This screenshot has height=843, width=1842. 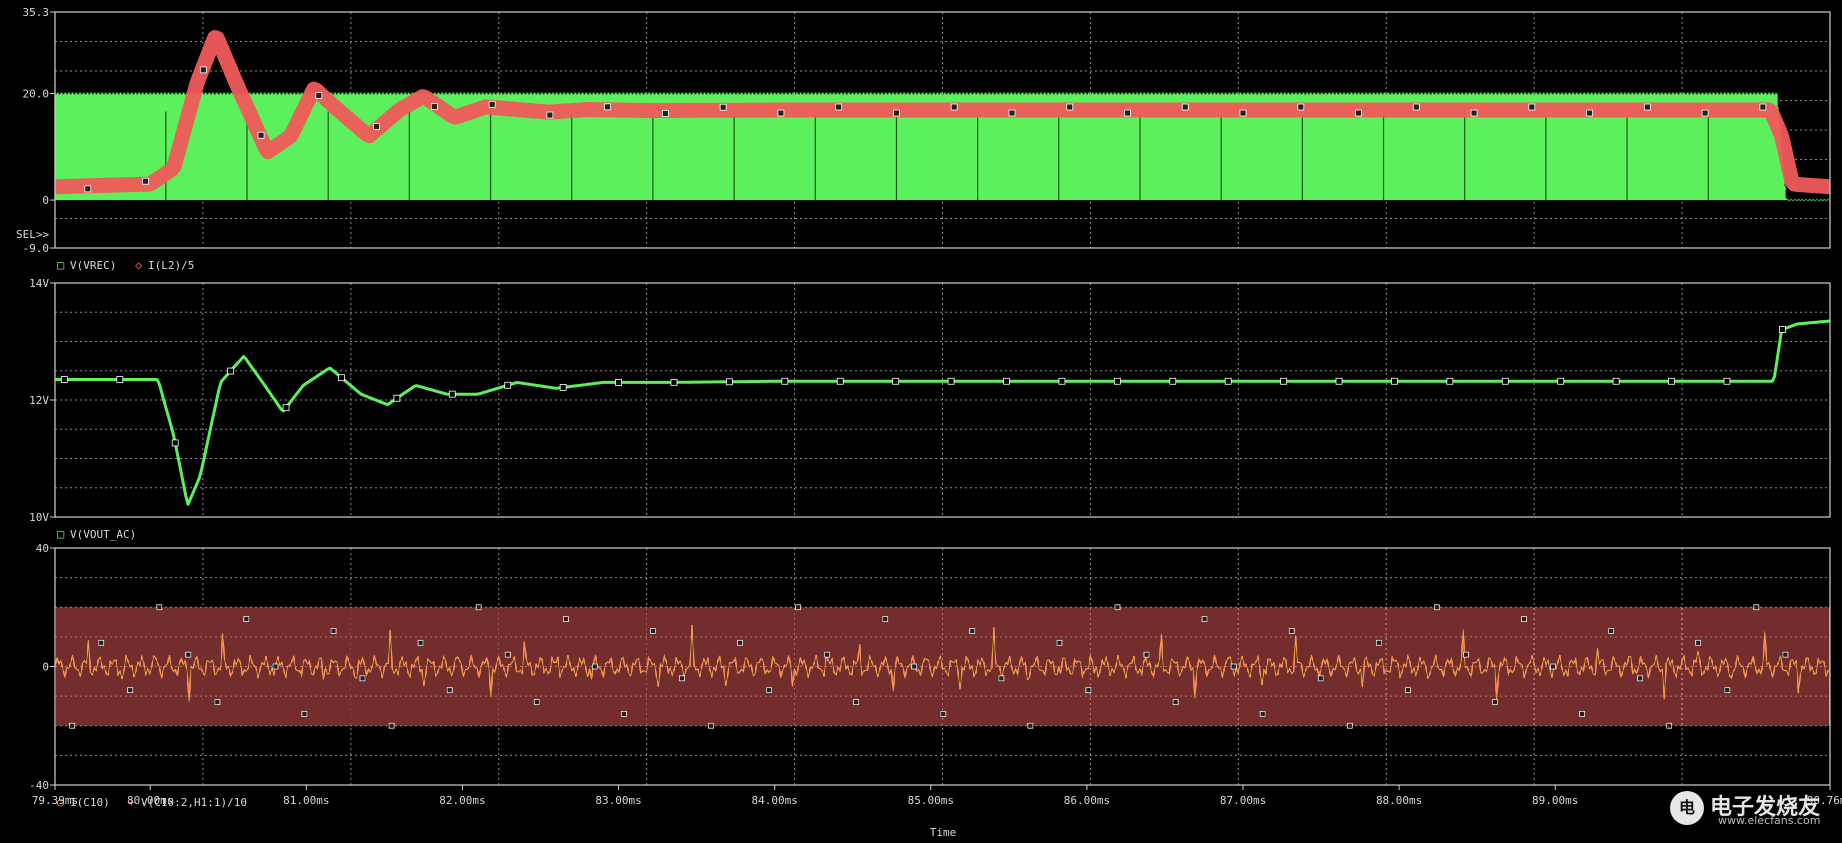 What do you see at coordinates (36, 248) in the screenshot?
I see `y-tick-label: -9.0` at bounding box center [36, 248].